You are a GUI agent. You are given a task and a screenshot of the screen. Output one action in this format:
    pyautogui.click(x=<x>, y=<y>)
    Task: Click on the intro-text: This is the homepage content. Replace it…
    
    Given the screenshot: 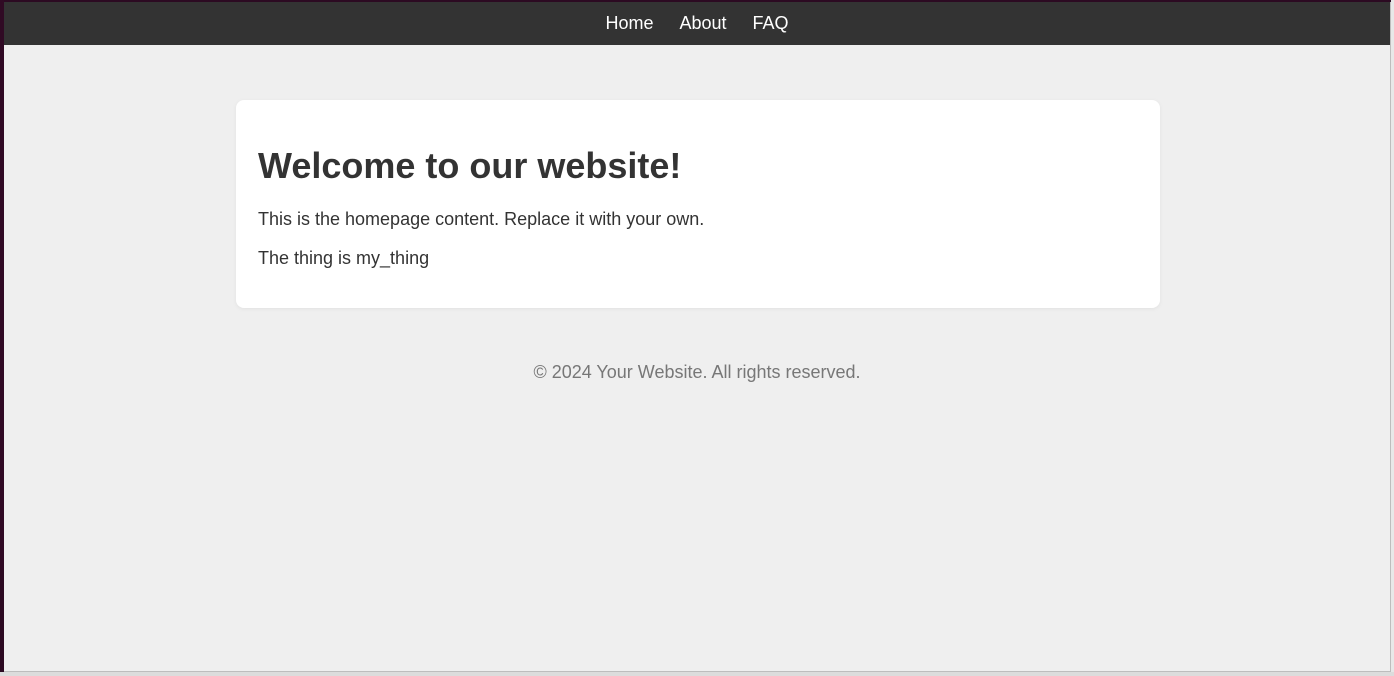 What is the action you would take?
    pyautogui.click(x=481, y=219)
    